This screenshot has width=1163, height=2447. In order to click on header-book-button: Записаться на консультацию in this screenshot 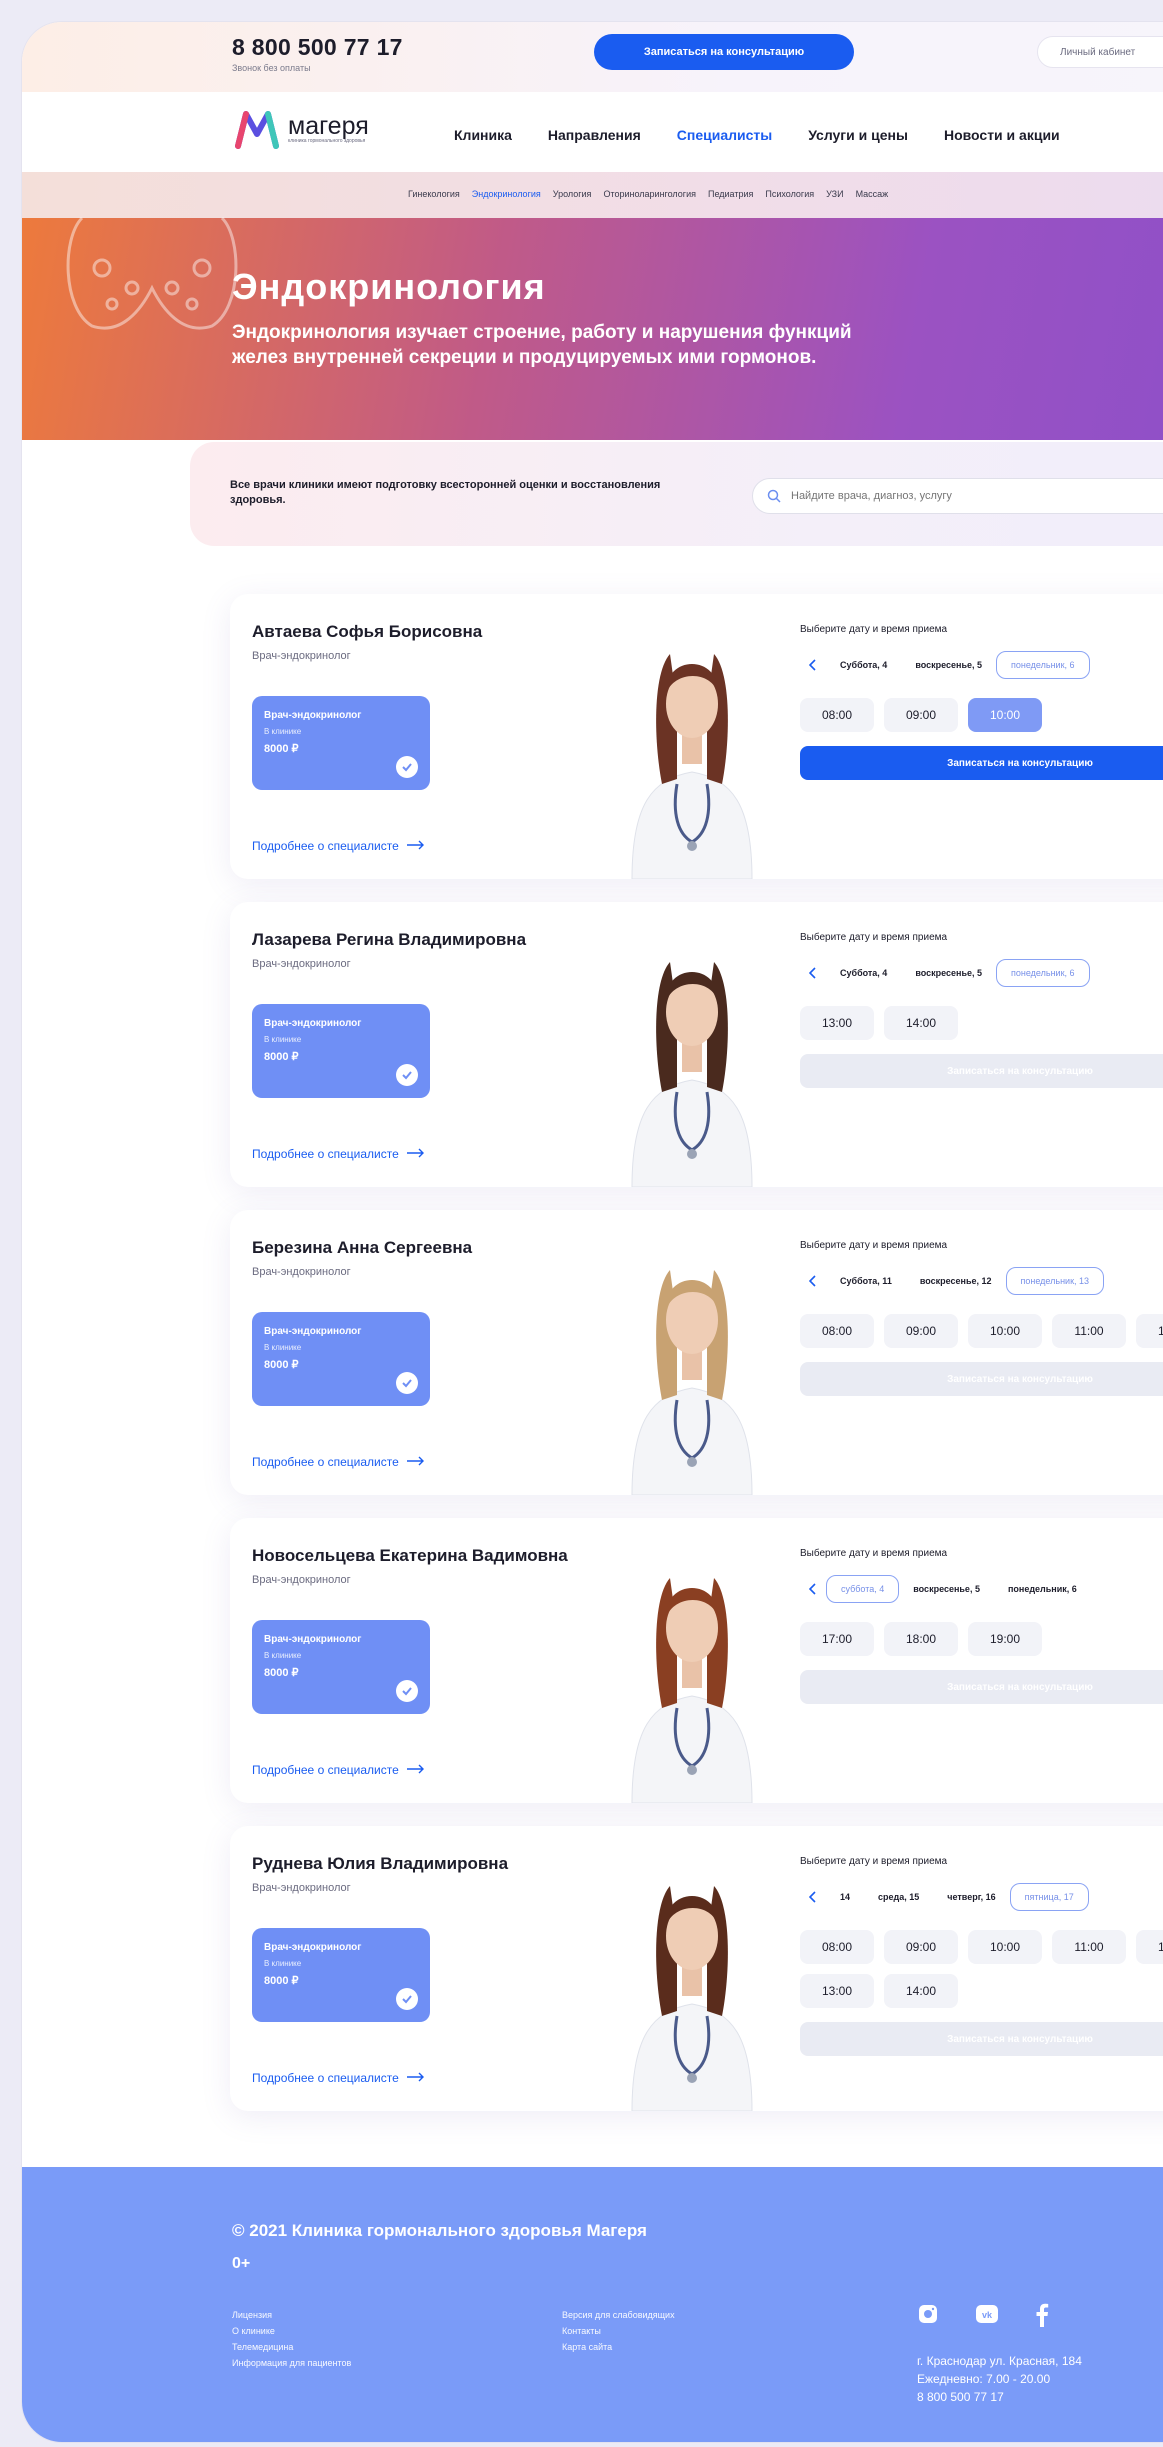, I will do `click(724, 52)`.